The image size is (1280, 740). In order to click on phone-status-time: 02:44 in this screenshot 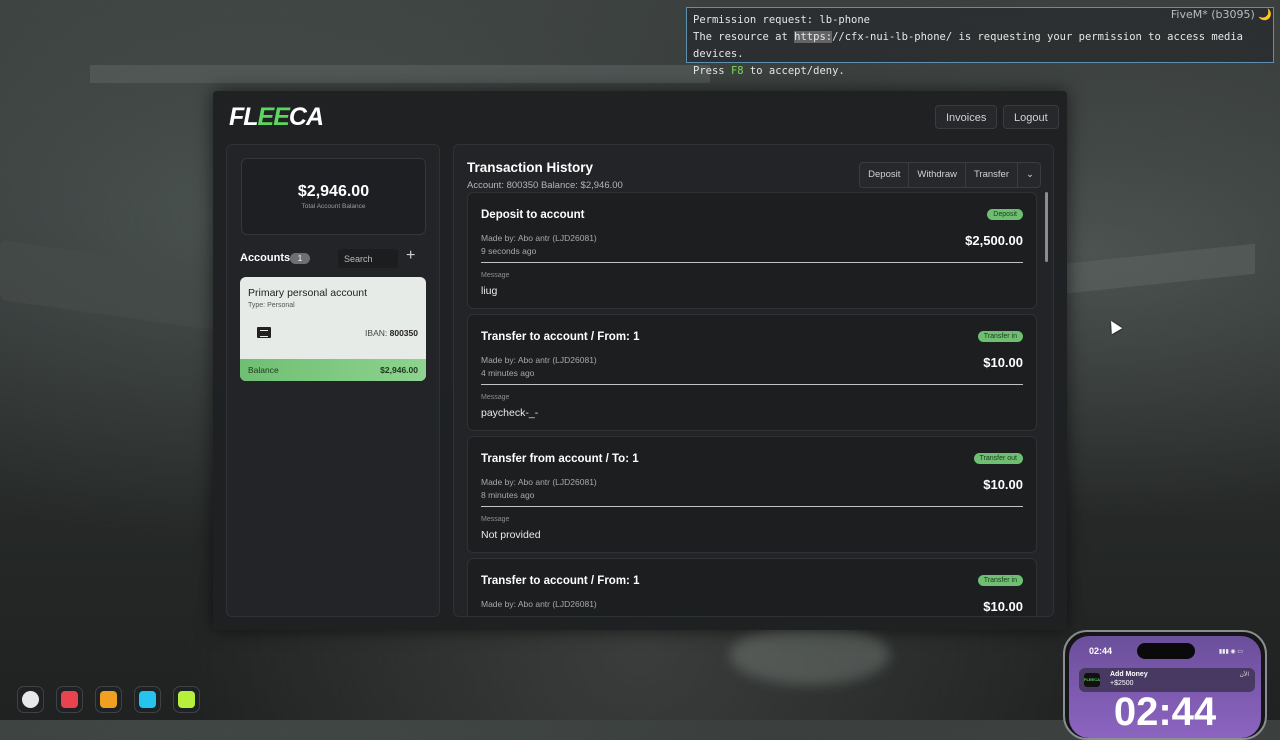, I will do `click(1101, 651)`.